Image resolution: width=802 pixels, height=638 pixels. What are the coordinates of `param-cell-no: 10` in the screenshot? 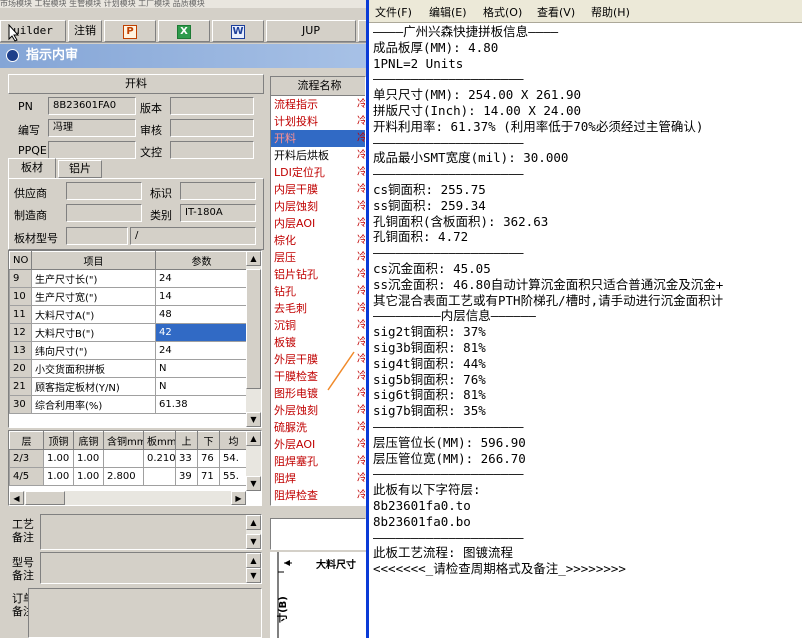 It's located at (20, 296).